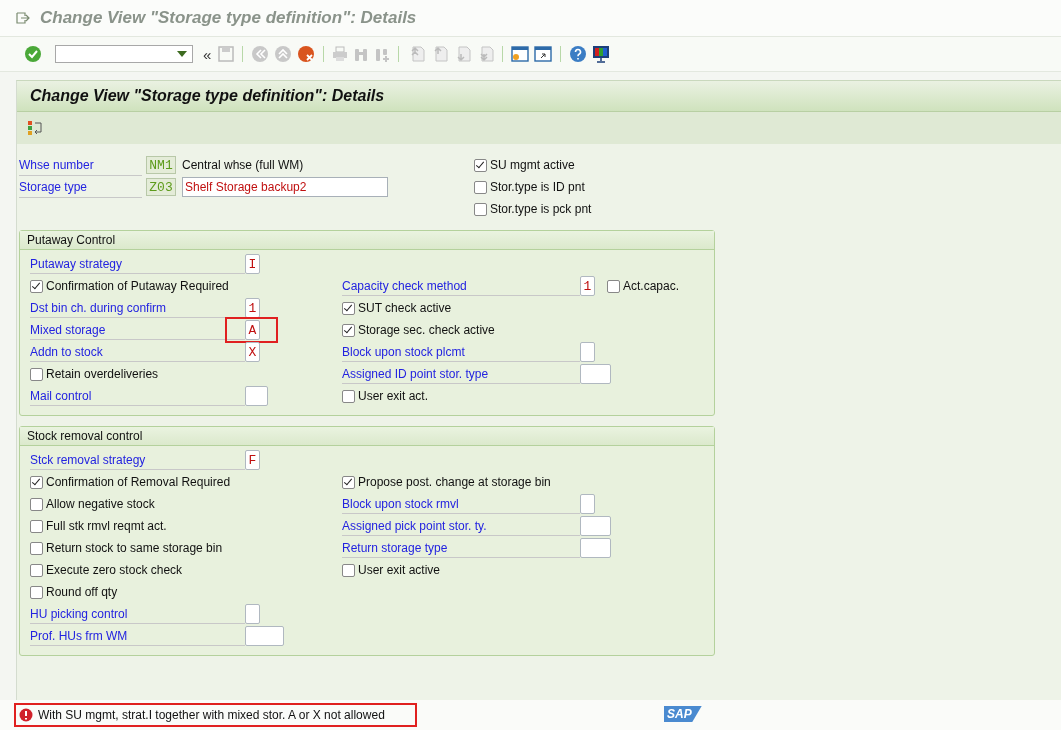  Describe the element at coordinates (207, 96) in the screenshot. I see `screen-title: Change View "Storage type definition": Details` at that location.